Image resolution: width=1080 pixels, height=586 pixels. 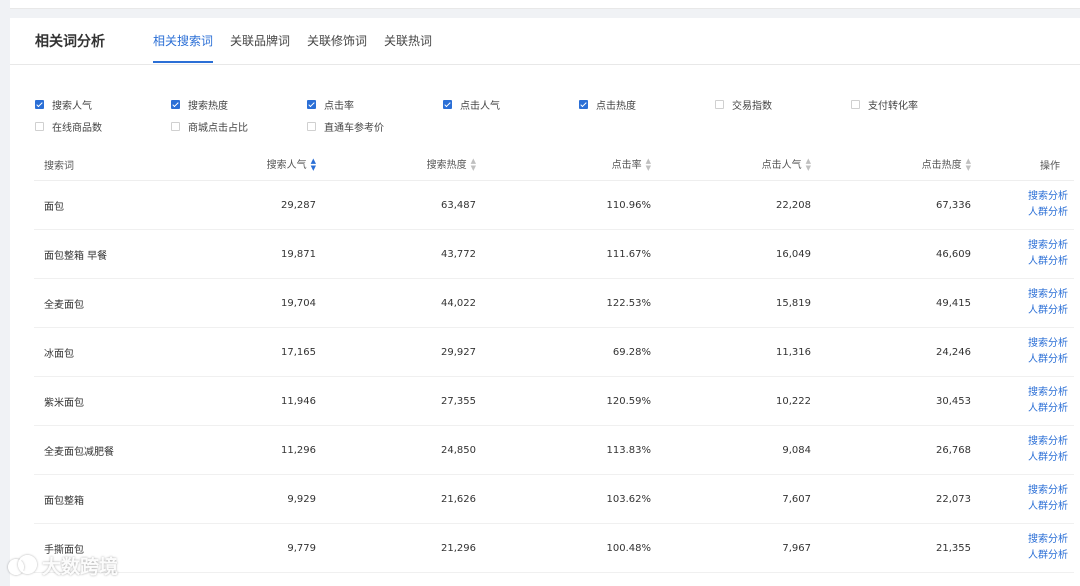 I want to click on column-header-search-popularity: 搜索人气 ▲ ▼, so click(x=245, y=164).